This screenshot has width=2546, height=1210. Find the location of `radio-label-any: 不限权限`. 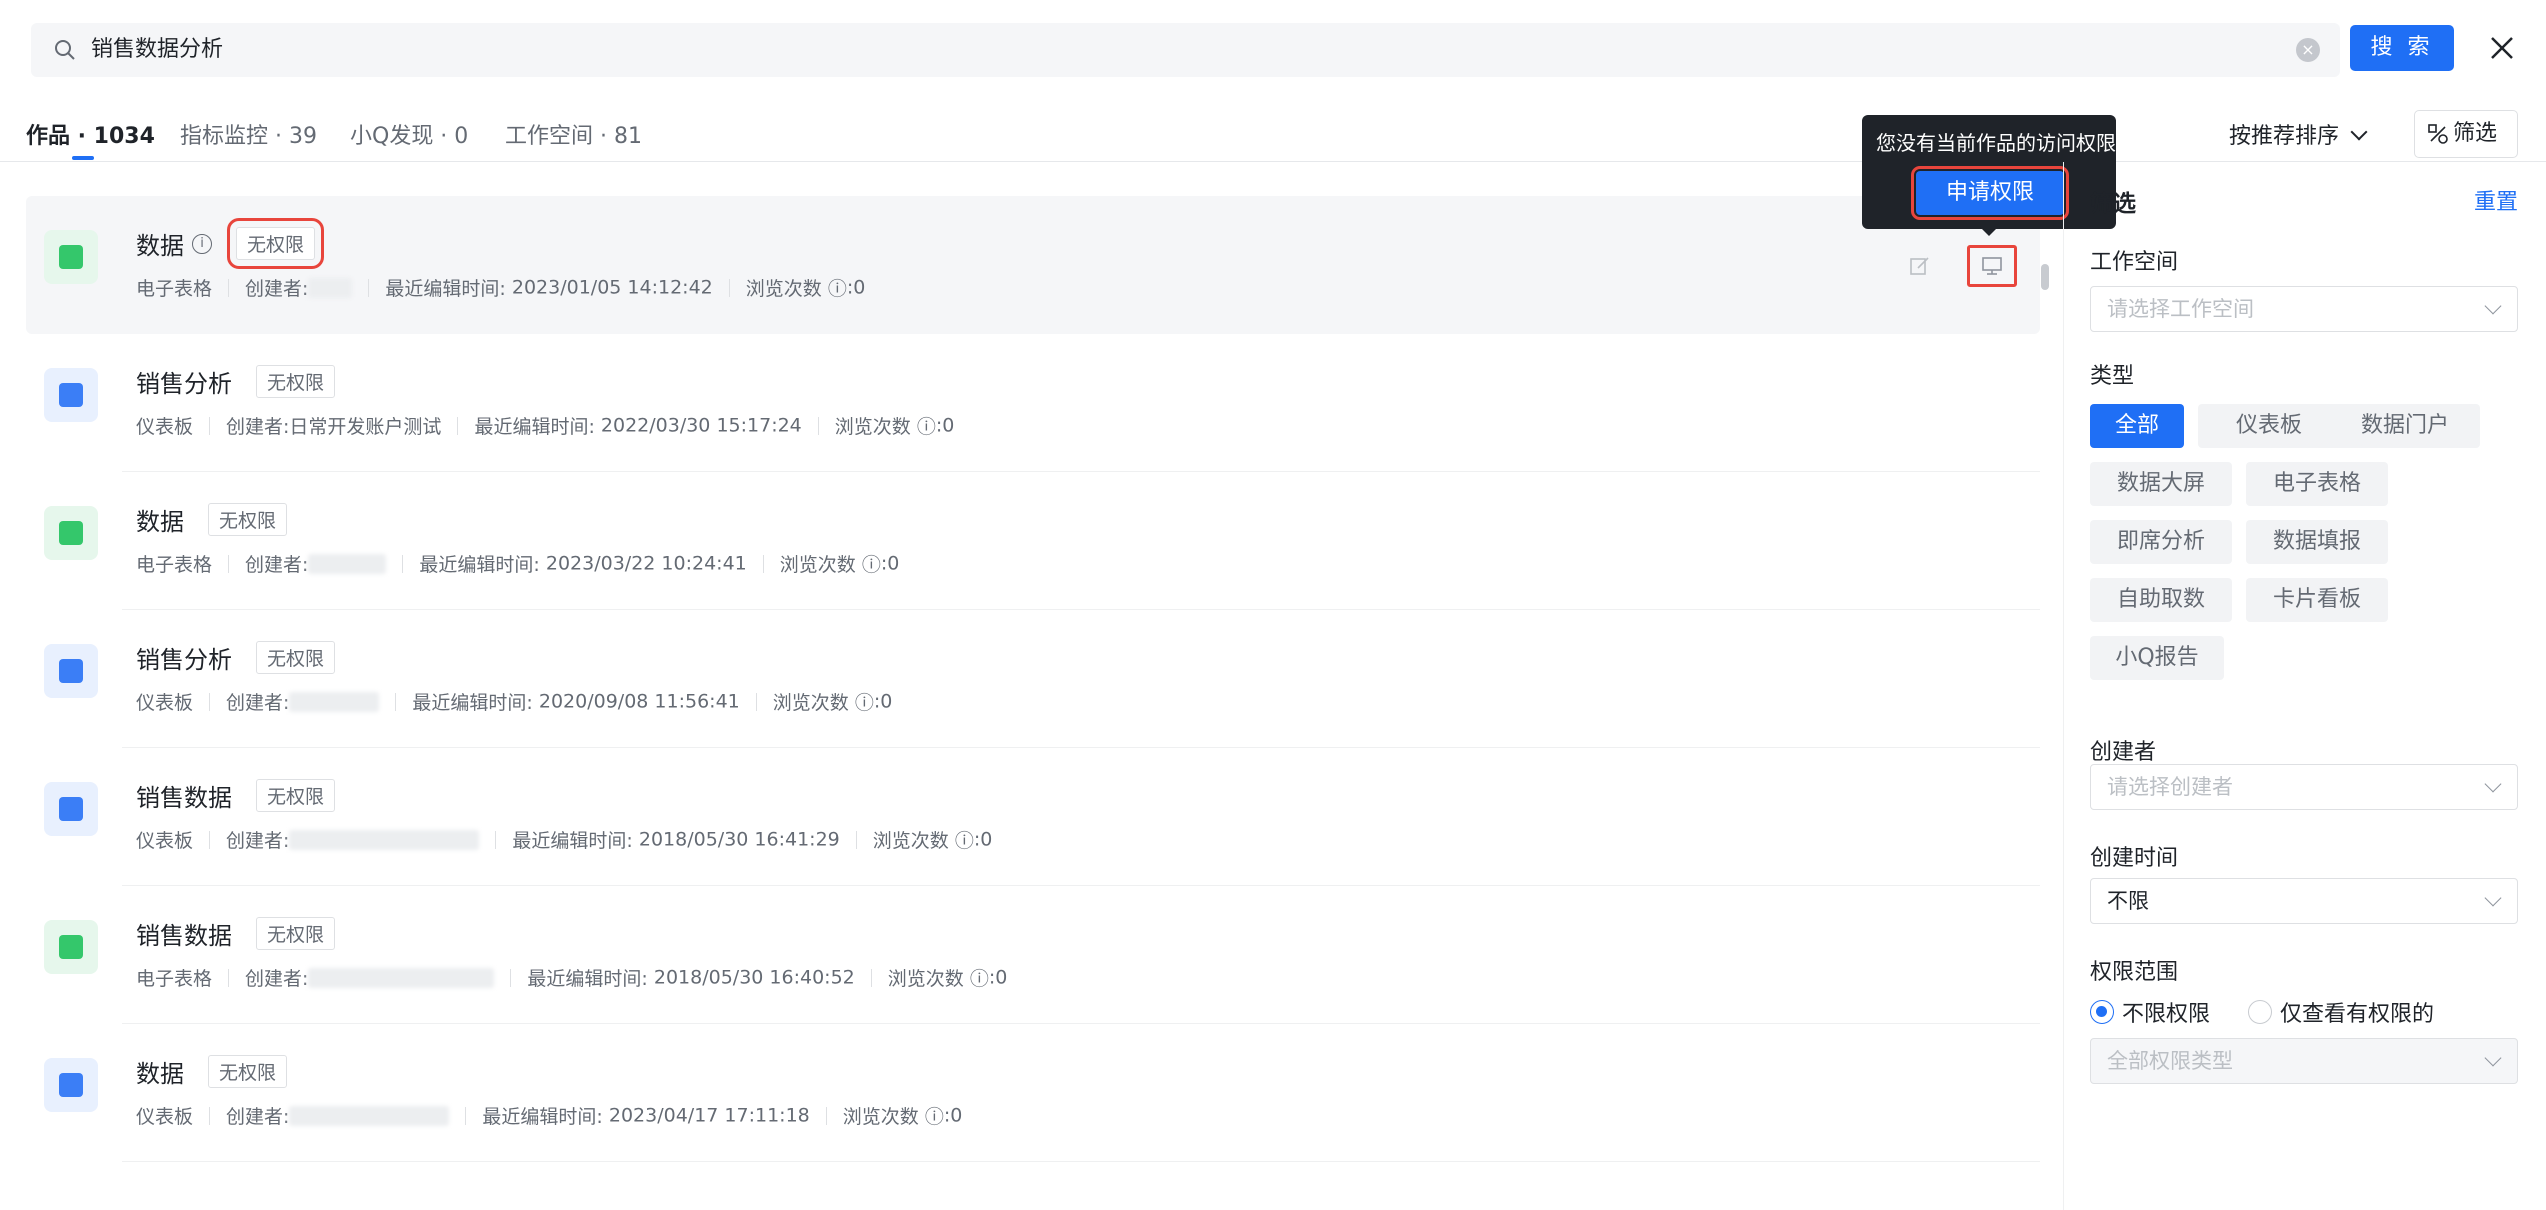

radio-label-any: 不限权限 is located at coordinates (2166, 1014).